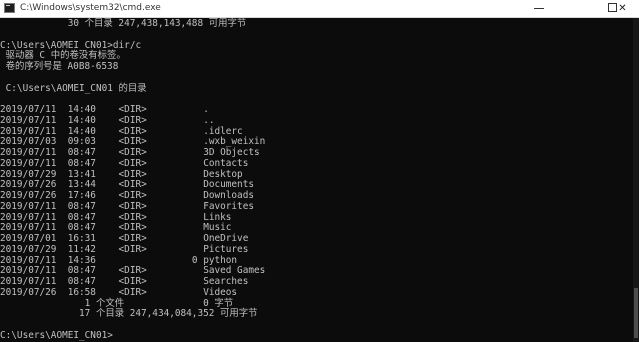  What do you see at coordinates (71, 45) in the screenshot?
I see `console-line: C:\Users\AOMEI_CN01>dir/c` at bounding box center [71, 45].